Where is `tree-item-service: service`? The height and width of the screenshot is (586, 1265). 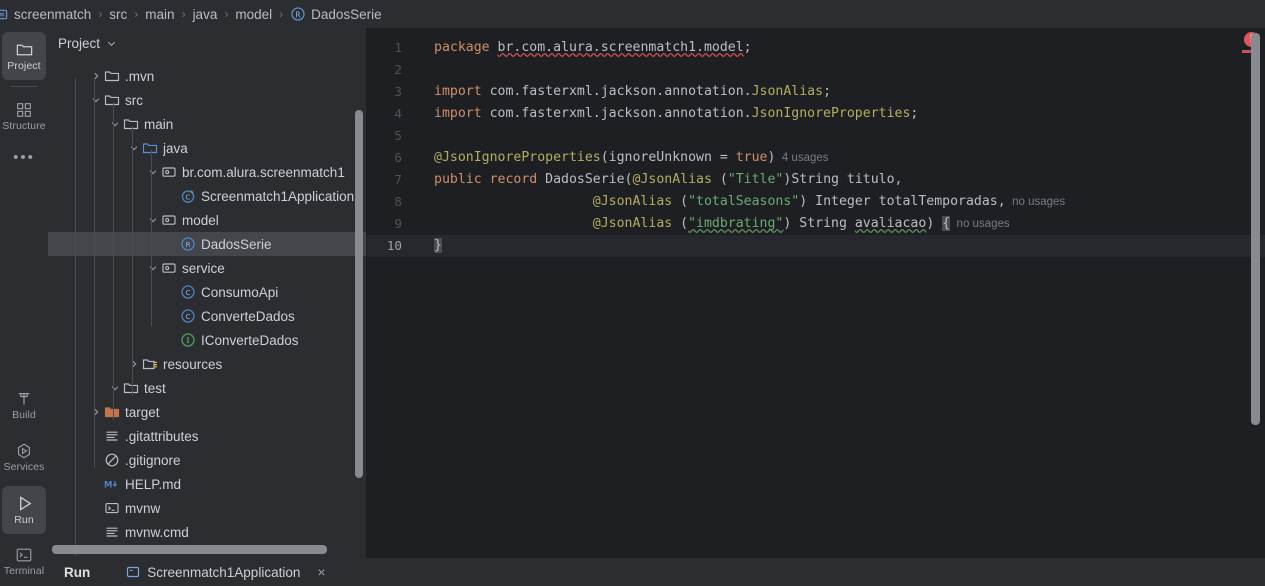 tree-item-service: service is located at coordinates (207, 268).